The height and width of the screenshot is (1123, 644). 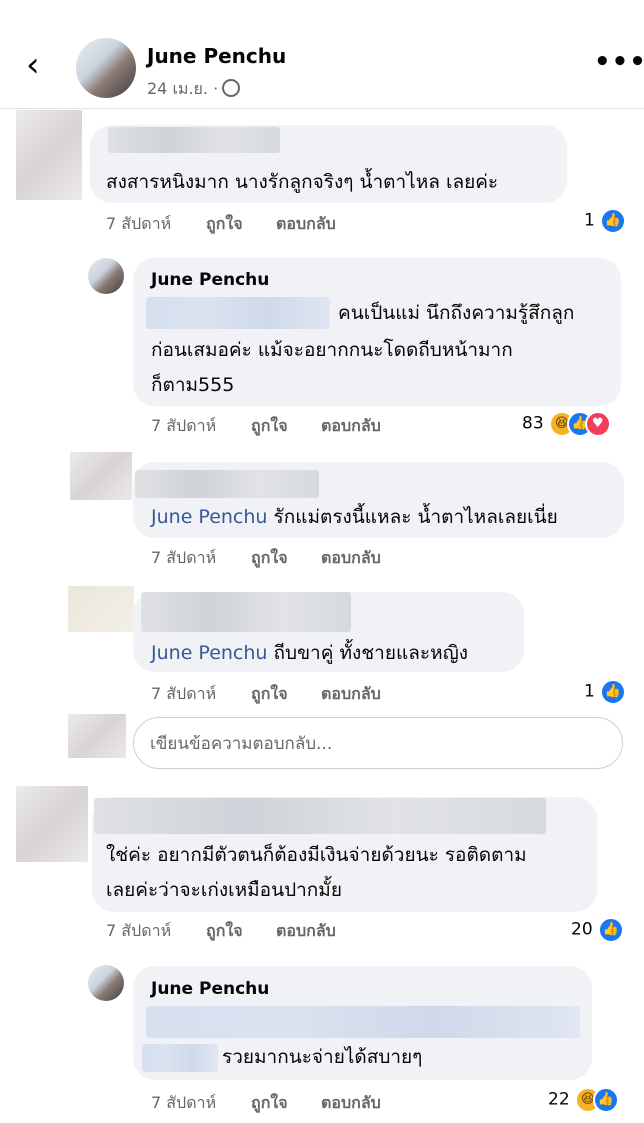 I want to click on reaction-summary: 83 😆 👍 ♥, so click(x=566, y=424).